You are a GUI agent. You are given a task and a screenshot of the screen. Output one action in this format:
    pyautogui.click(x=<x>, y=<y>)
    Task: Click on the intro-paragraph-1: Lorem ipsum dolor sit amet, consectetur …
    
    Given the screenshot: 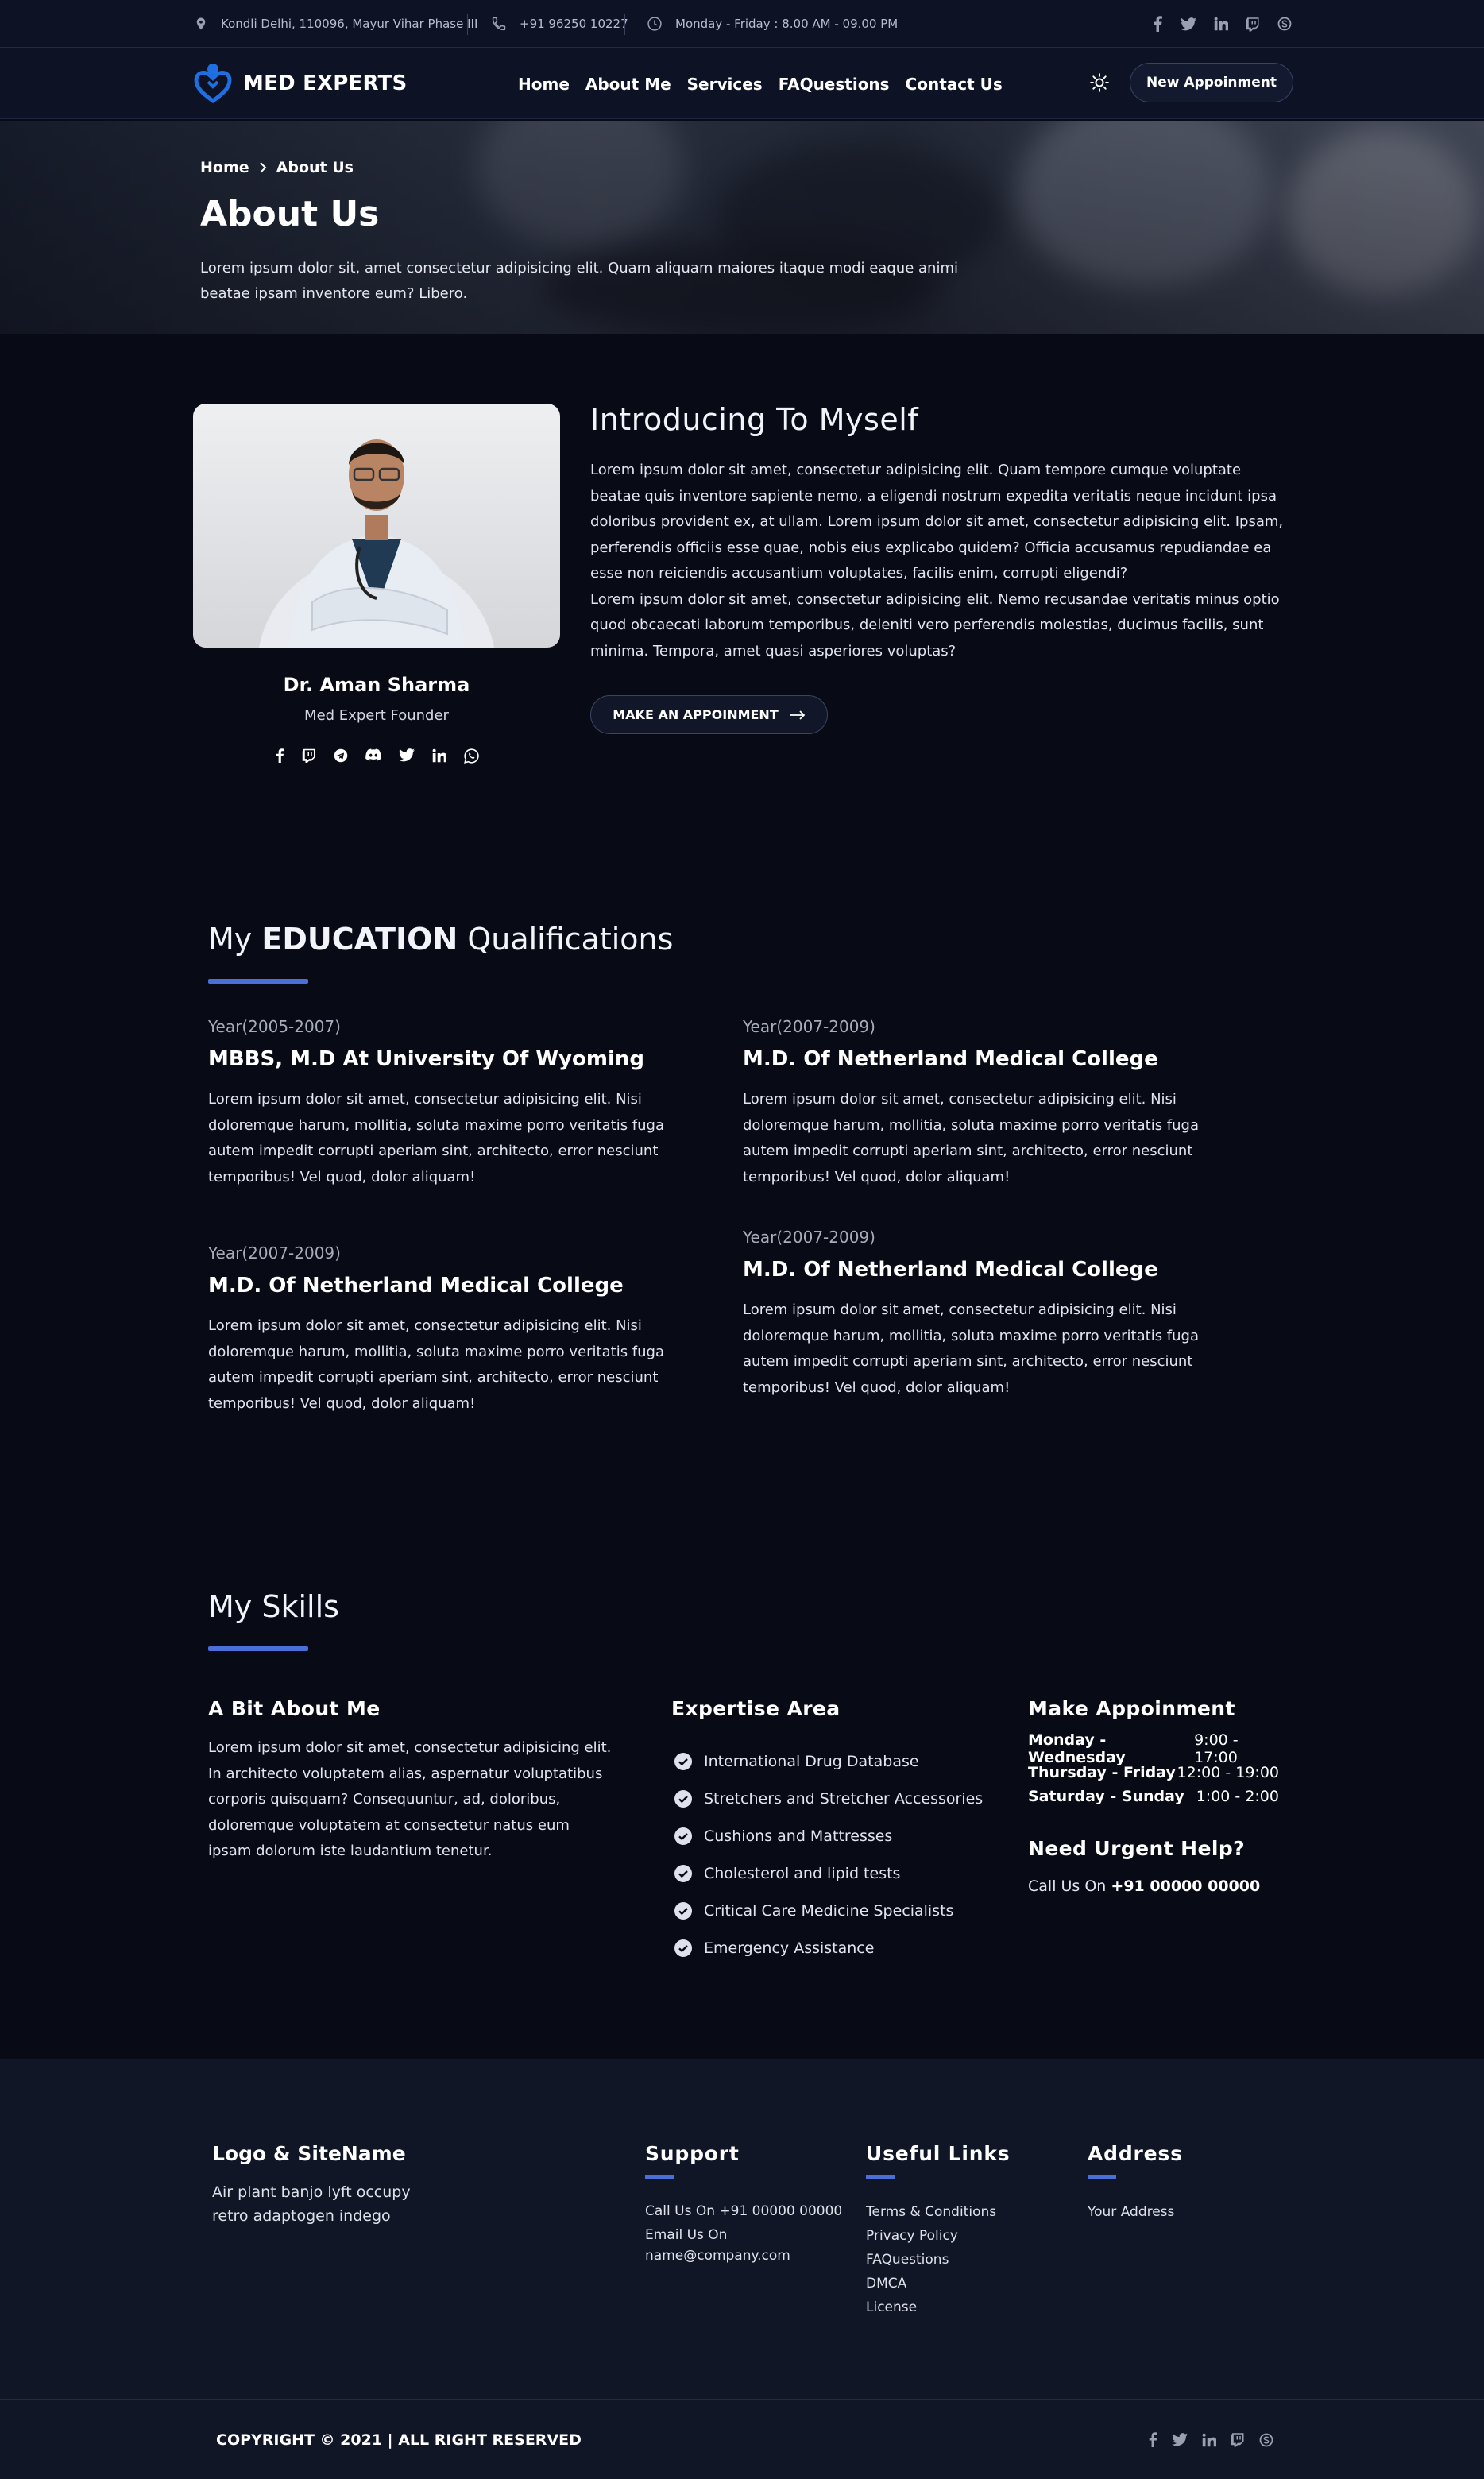 What is the action you would take?
    pyautogui.click(x=937, y=522)
    